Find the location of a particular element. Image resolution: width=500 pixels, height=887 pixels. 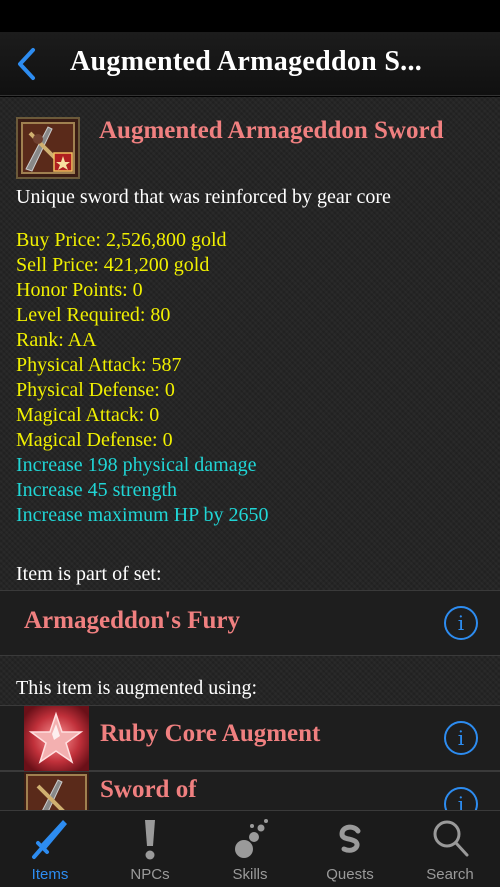

tab-bar: Items NPCs Skills Quests Search is located at coordinates (250, 848).